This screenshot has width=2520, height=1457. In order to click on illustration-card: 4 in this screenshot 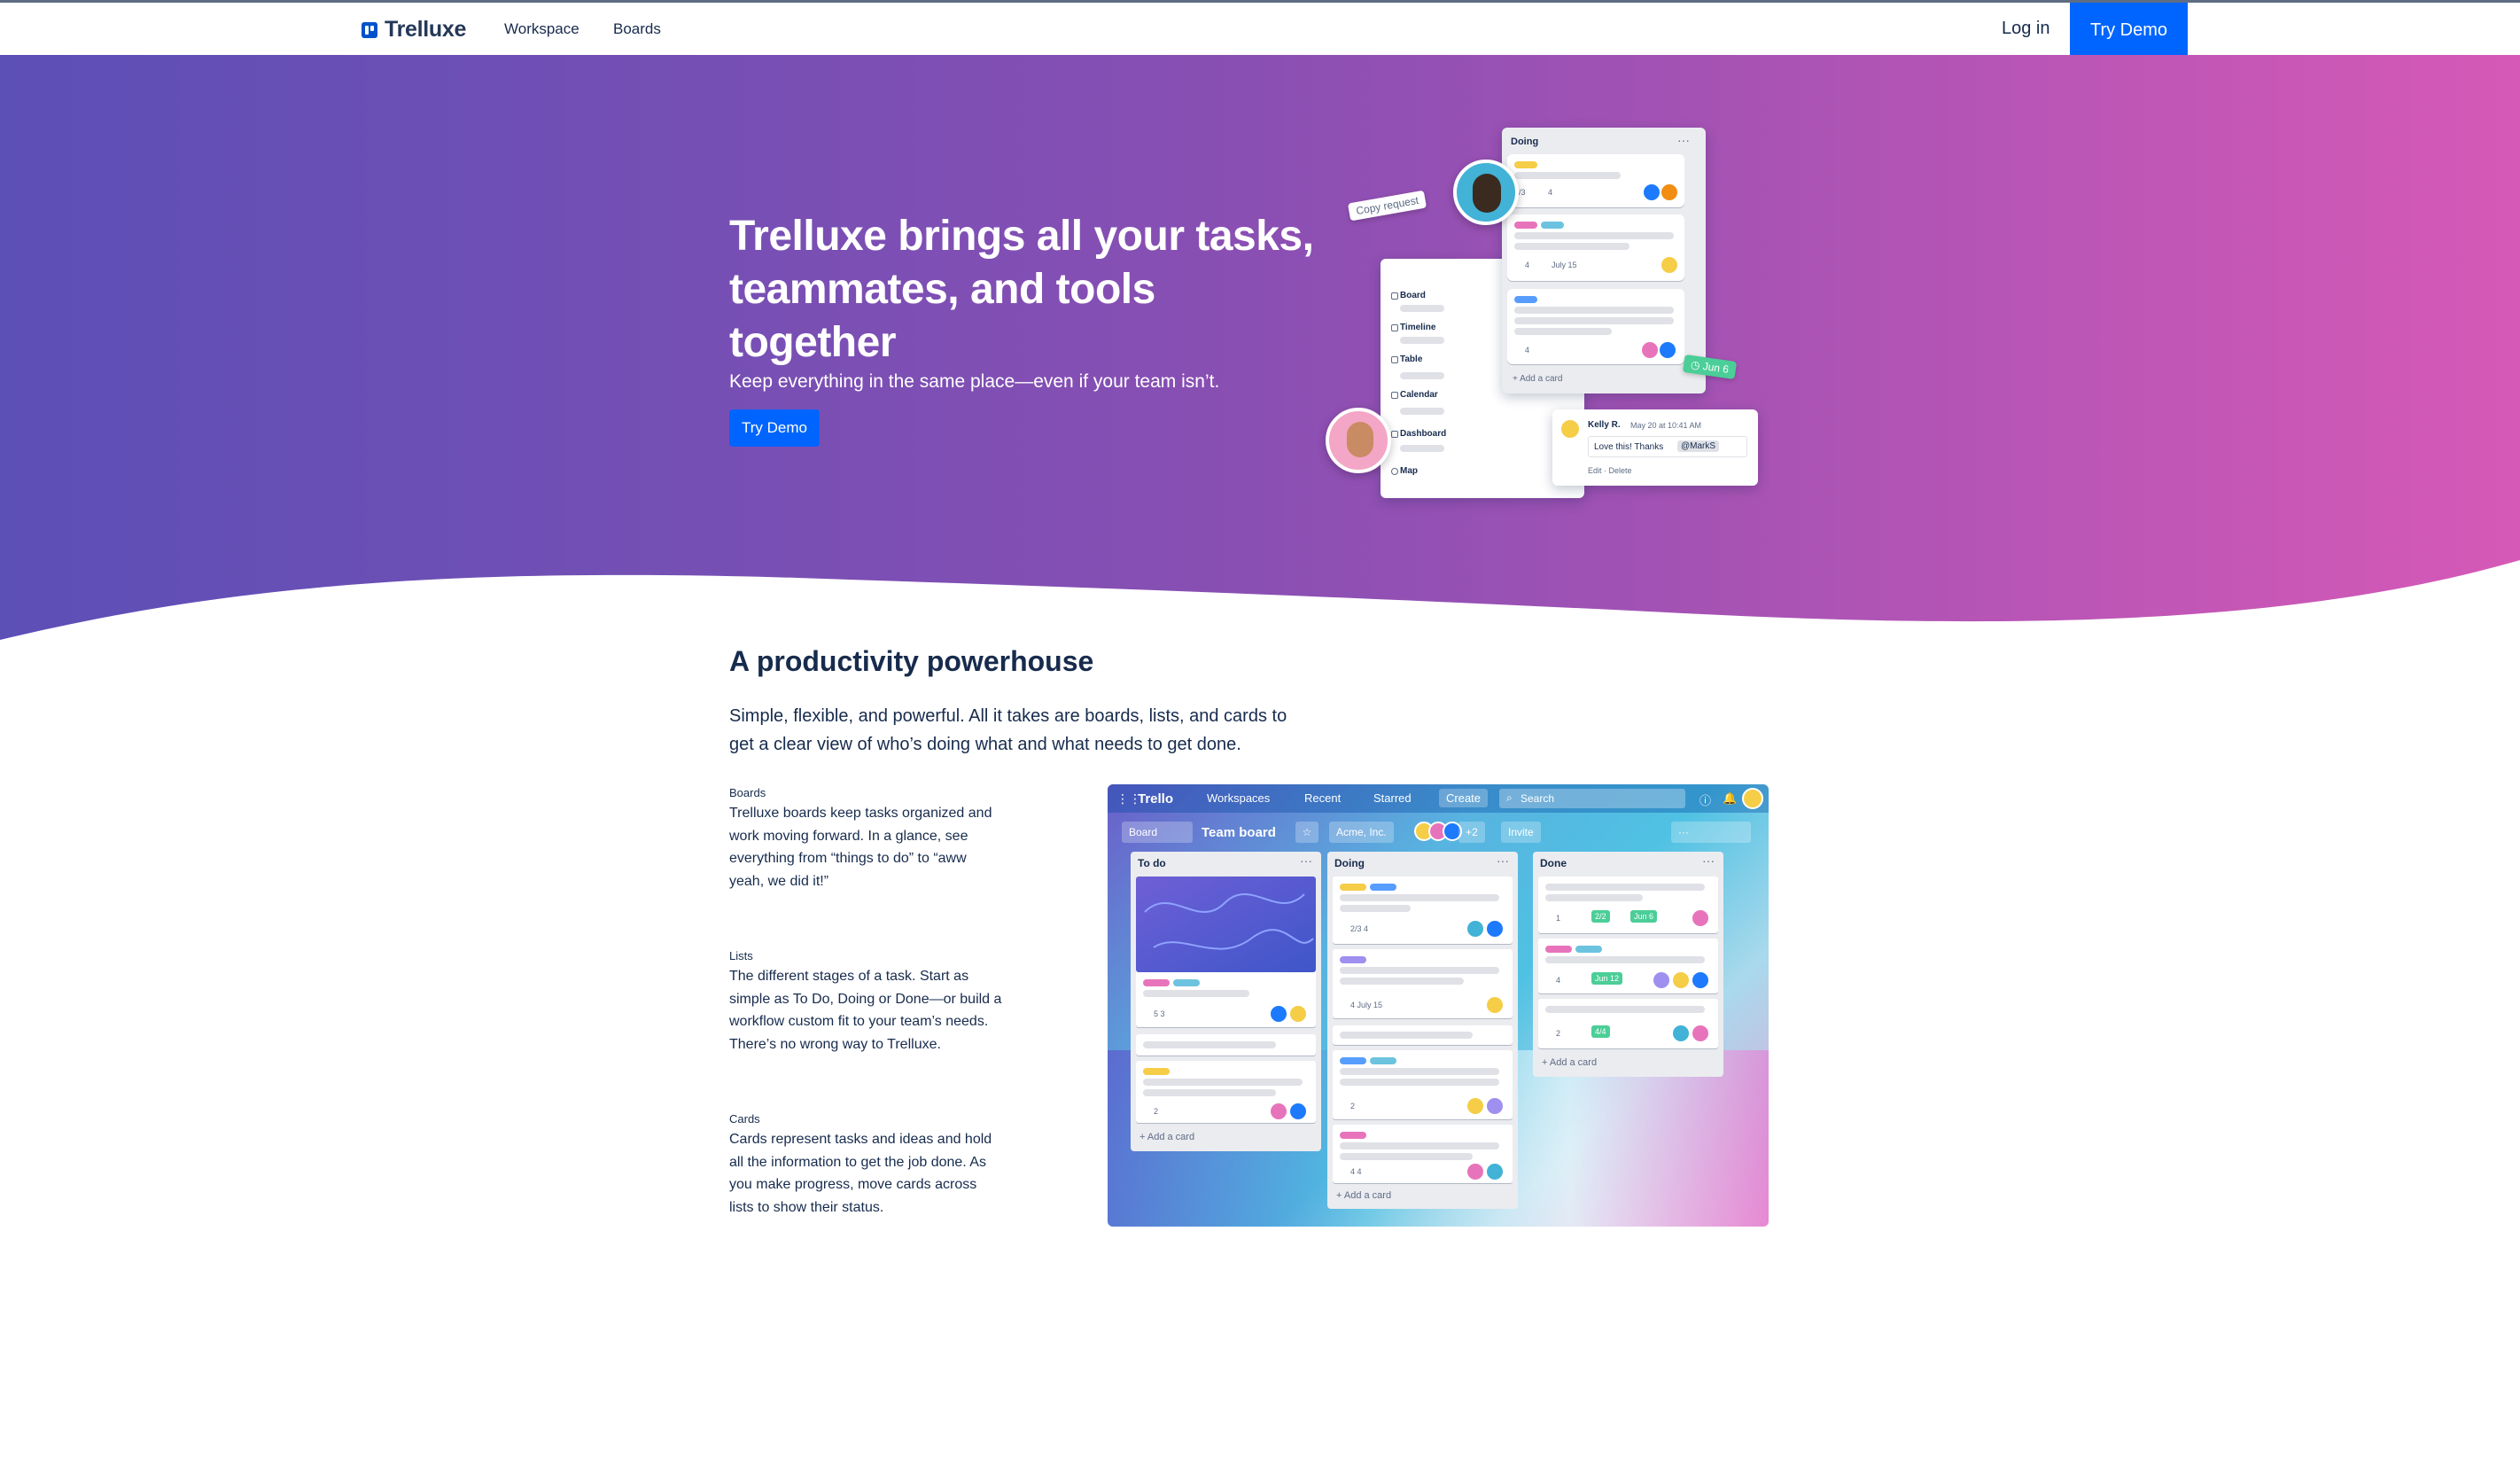, I will do `click(1595, 326)`.